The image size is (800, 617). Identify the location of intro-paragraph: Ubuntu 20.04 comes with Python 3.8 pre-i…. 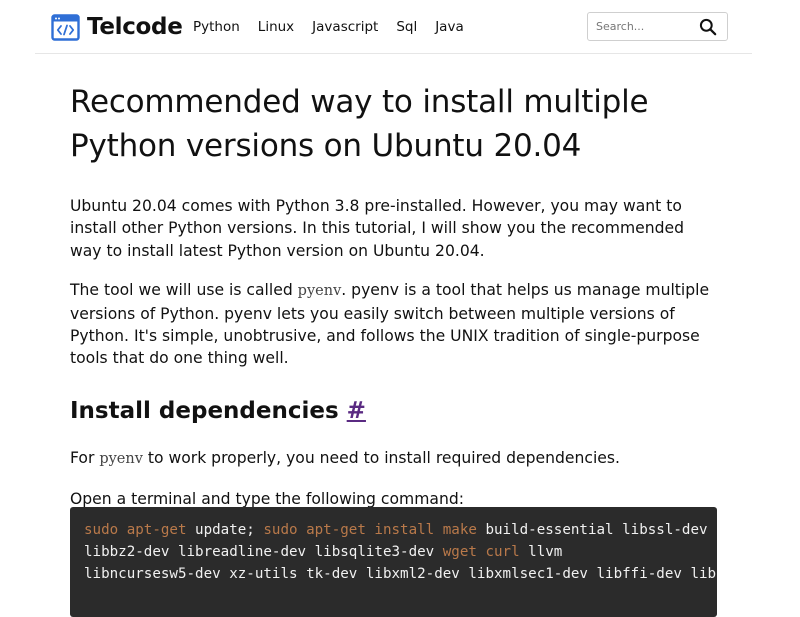
(377, 228).